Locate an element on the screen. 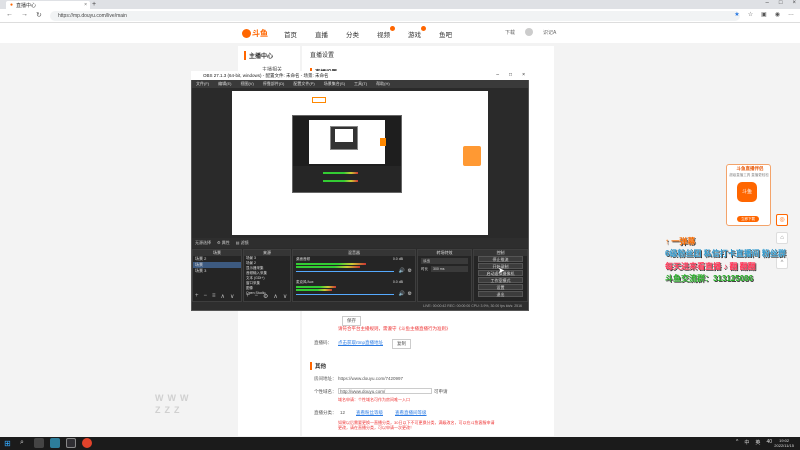 Image resolution: width=800 pixels, height=450 pixels. settings-button: 设置 is located at coordinates (500, 287).